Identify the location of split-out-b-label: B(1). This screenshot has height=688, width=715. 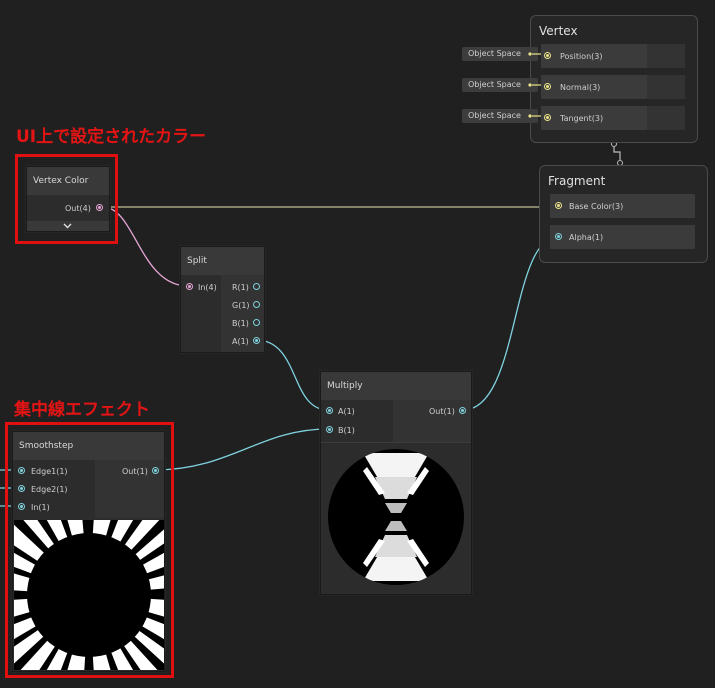
(240, 323).